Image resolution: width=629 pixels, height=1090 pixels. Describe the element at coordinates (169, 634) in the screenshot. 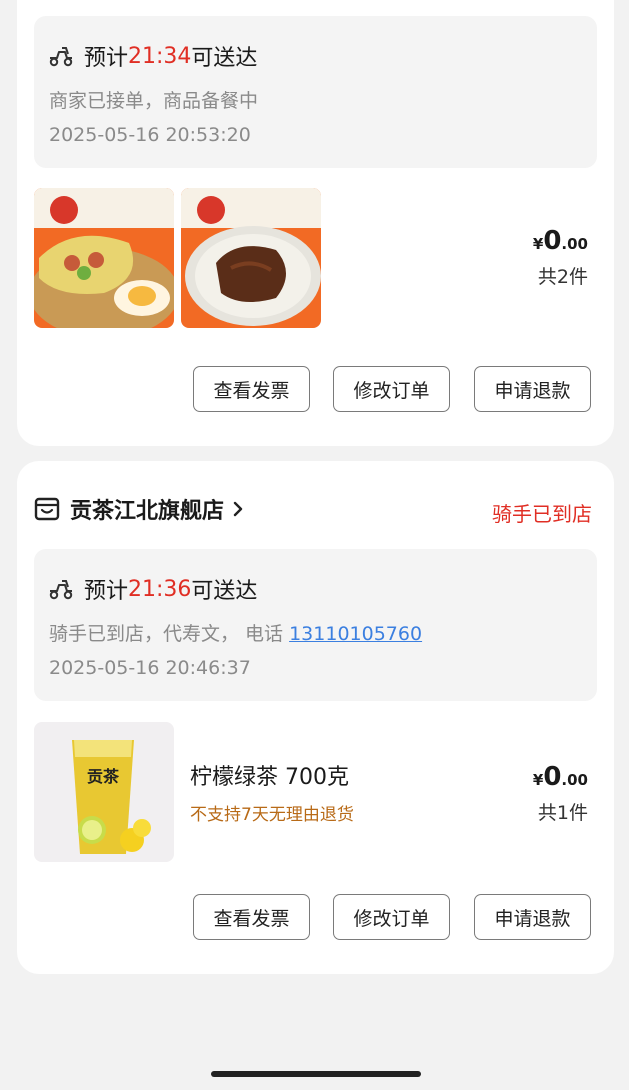

I see `rider-info-text: 骑手已到店，代寿文， 电话` at that location.